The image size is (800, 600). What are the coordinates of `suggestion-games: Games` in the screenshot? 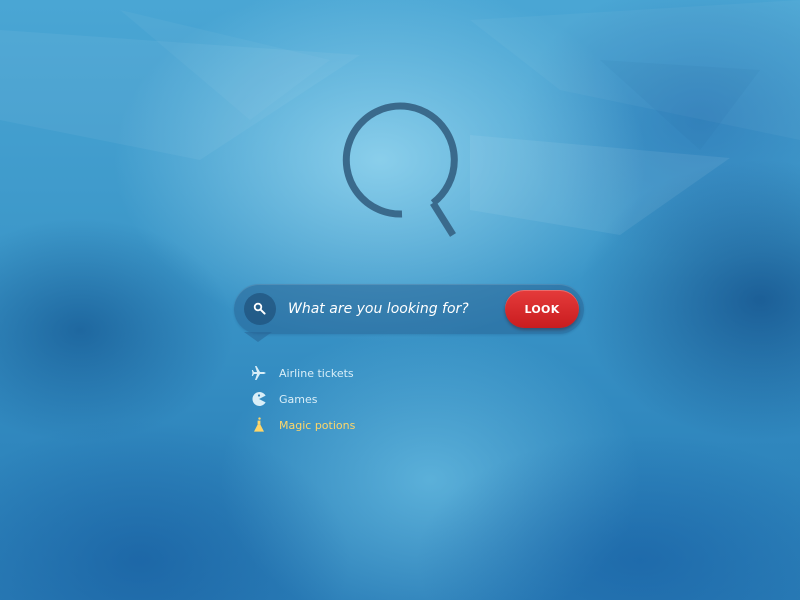 It's located at (350, 399).